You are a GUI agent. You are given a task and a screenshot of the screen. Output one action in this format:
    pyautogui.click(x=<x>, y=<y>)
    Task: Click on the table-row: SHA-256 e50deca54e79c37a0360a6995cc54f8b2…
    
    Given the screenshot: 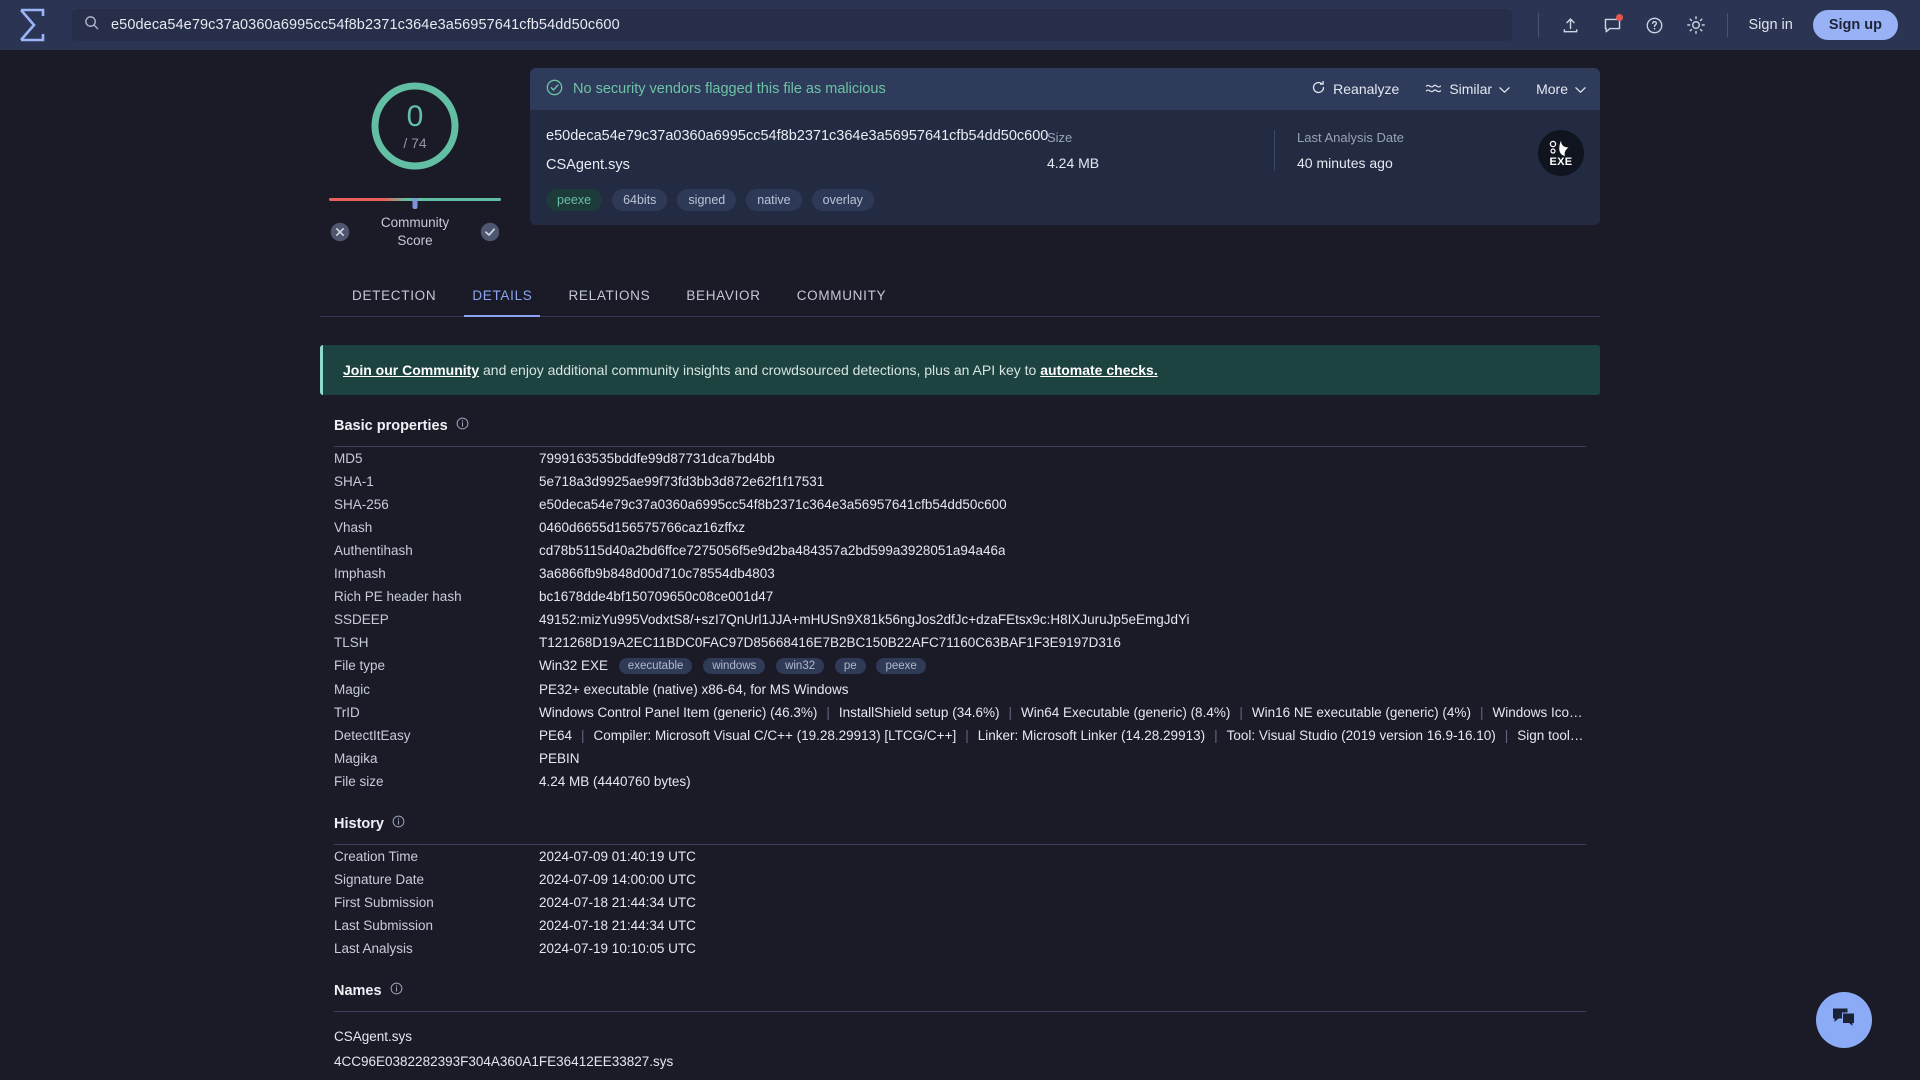 What is the action you would take?
    pyautogui.click(x=960, y=504)
    